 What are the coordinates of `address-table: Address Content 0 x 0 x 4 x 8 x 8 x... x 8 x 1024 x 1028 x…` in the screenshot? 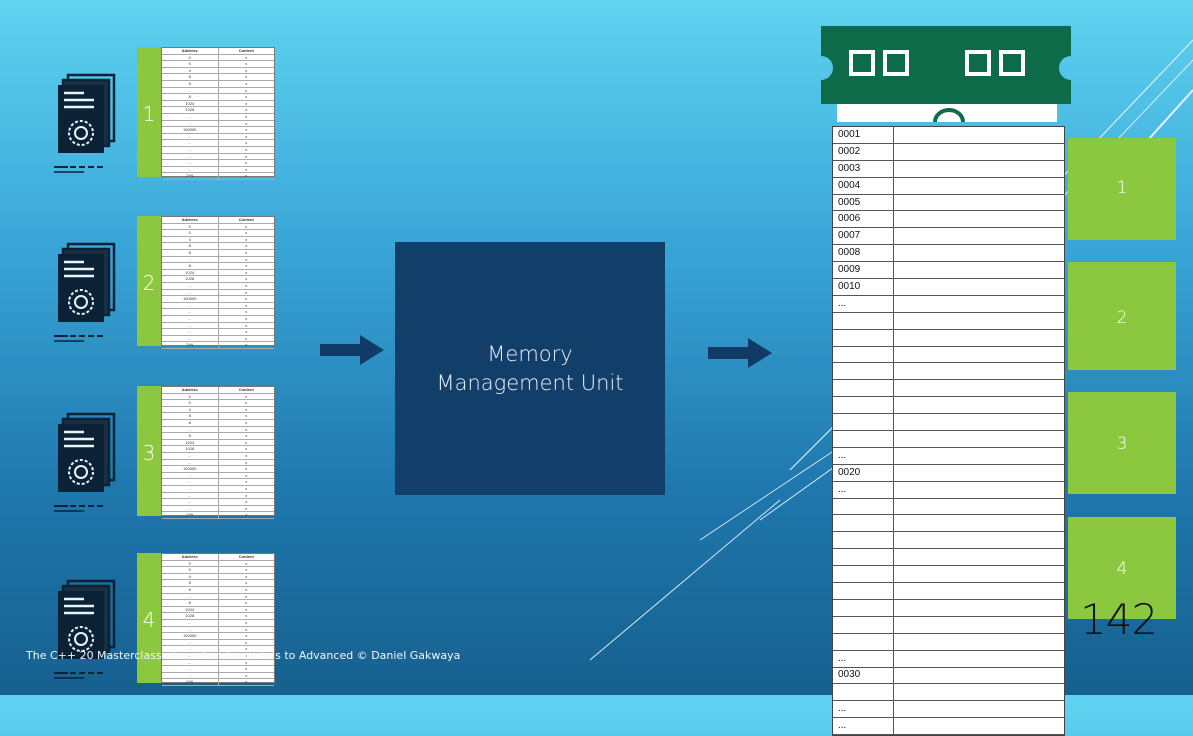 It's located at (218, 619).